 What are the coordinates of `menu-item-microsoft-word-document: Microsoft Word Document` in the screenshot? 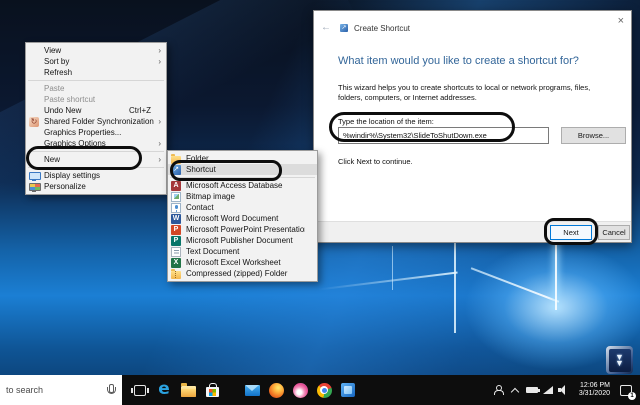 It's located at (242, 218).